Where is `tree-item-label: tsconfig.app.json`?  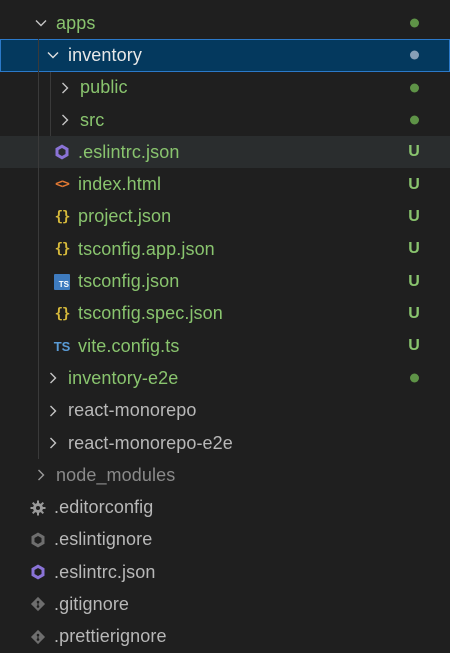 tree-item-label: tsconfig.app.json is located at coordinates (146, 248).